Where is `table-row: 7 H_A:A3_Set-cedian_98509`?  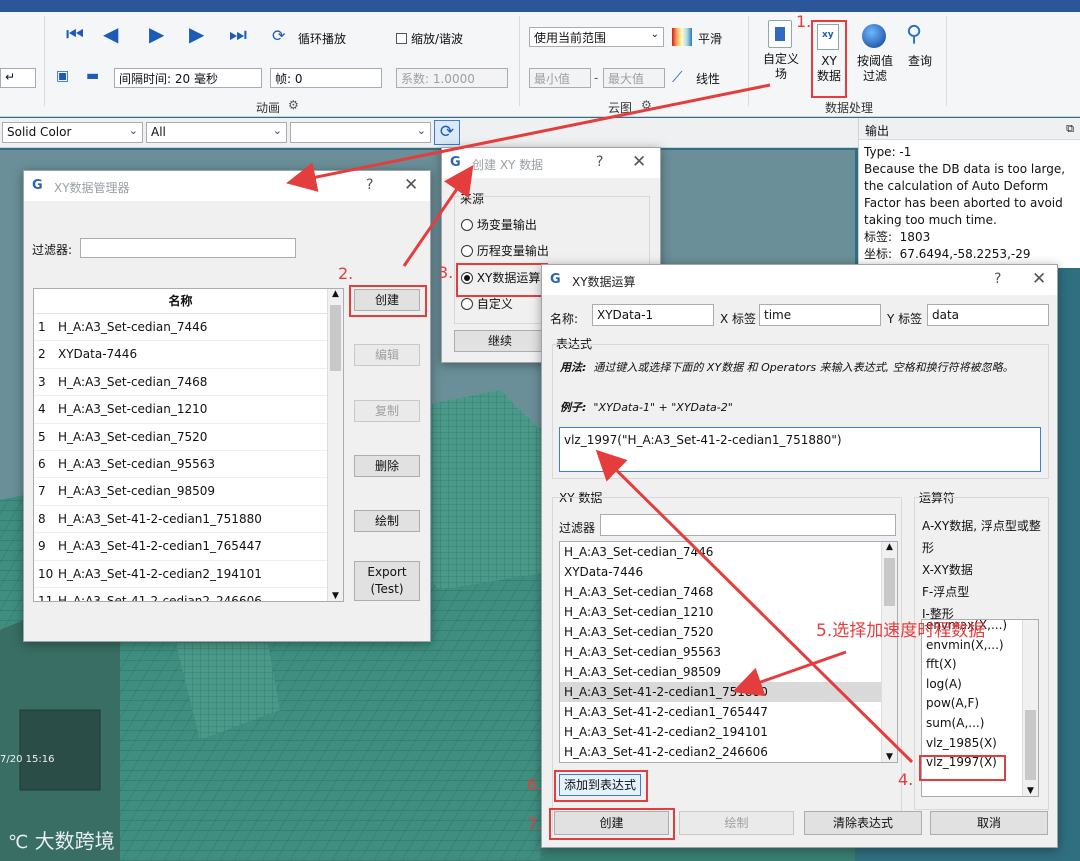 table-row: 7 H_A:A3_Set-cedian_98509 is located at coordinates (180, 492).